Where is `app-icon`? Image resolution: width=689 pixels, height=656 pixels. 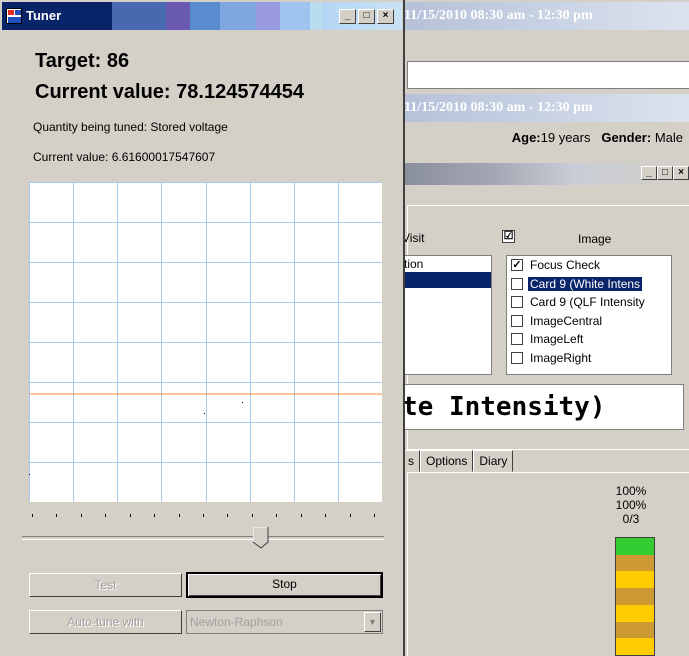
app-icon is located at coordinates (14, 16).